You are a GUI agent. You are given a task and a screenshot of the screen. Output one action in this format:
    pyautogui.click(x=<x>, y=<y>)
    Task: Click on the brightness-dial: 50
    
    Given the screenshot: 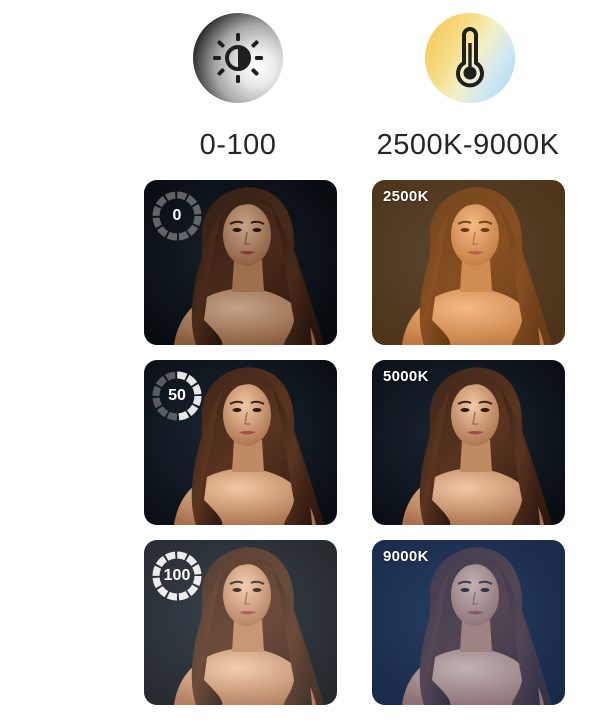 What is the action you would take?
    pyautogui.click(x=177, y=396)
    